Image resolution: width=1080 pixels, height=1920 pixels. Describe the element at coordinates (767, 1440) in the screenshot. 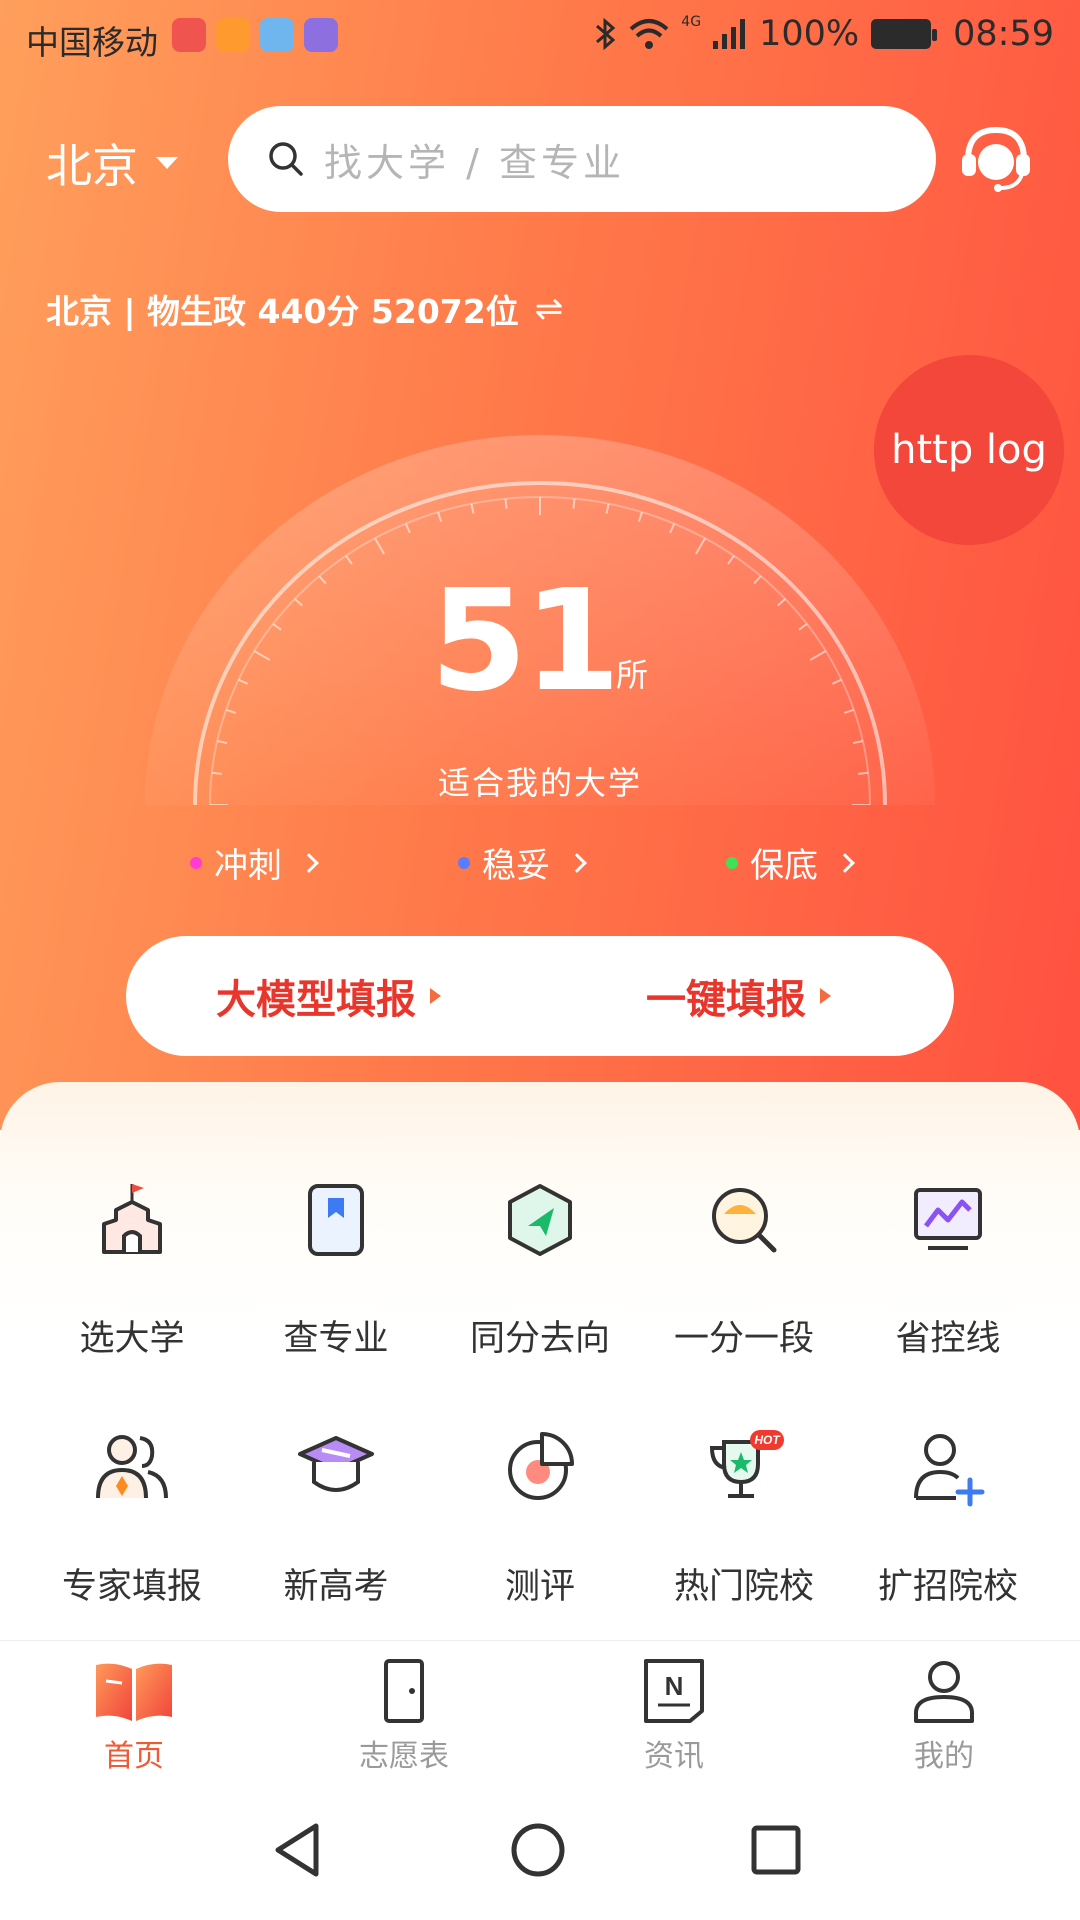

I see `hot-badge: HOT` at that location.